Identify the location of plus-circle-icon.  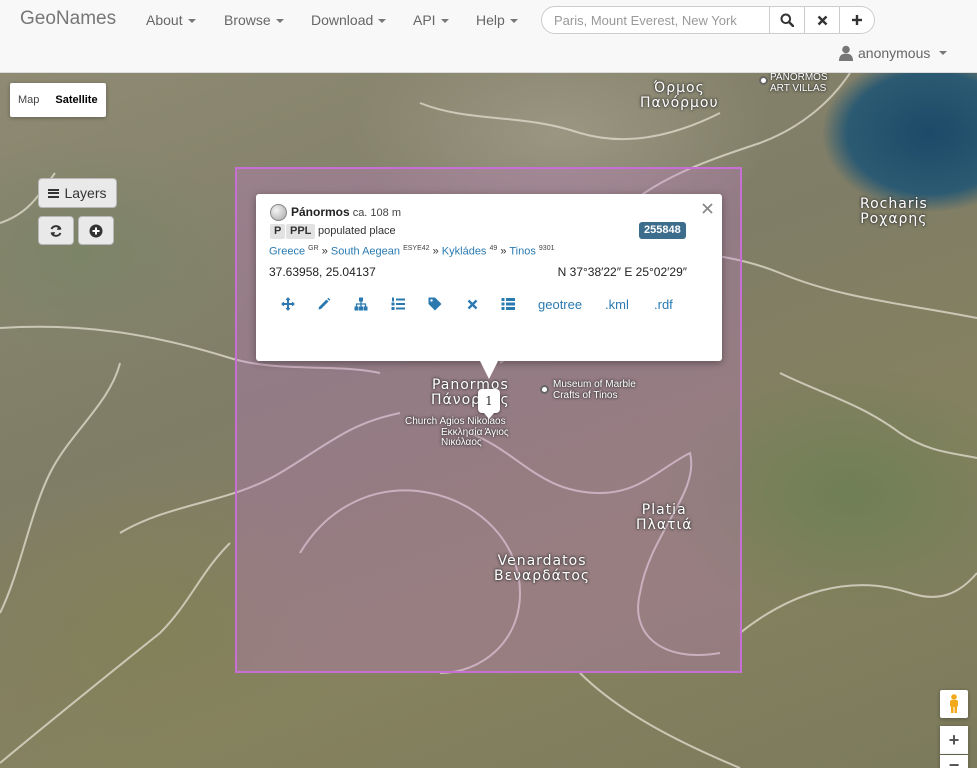
(96, 230).